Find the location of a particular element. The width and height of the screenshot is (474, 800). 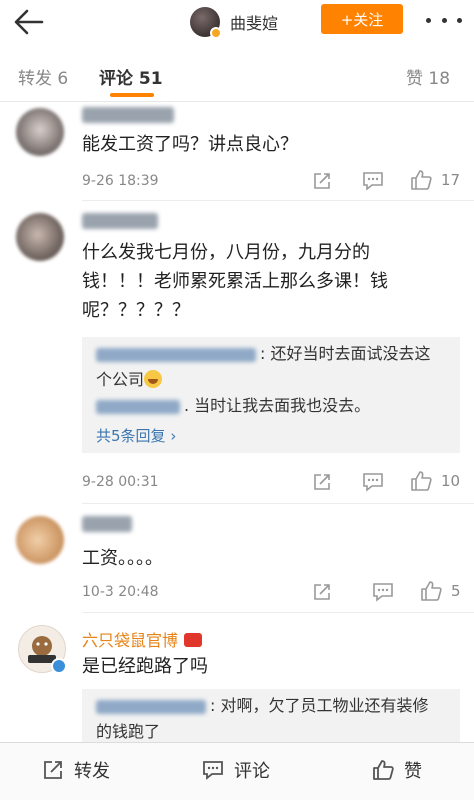

reply-item: : 对啊，欠了员工物业还有装修 is located at coordinates (262, 706).